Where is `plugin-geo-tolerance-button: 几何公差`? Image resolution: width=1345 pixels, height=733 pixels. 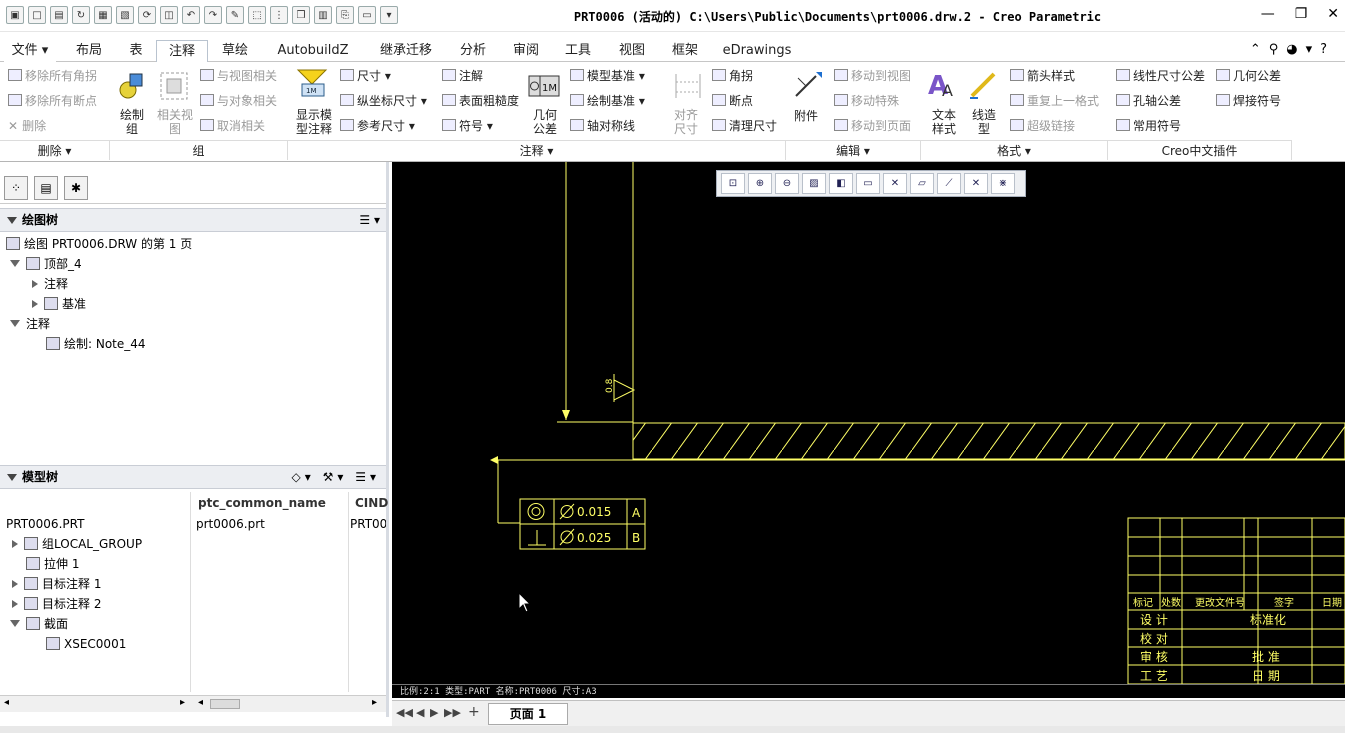 plugin-geo-tolerance-button: 几何公差 is located at coordinates (1248, 76).